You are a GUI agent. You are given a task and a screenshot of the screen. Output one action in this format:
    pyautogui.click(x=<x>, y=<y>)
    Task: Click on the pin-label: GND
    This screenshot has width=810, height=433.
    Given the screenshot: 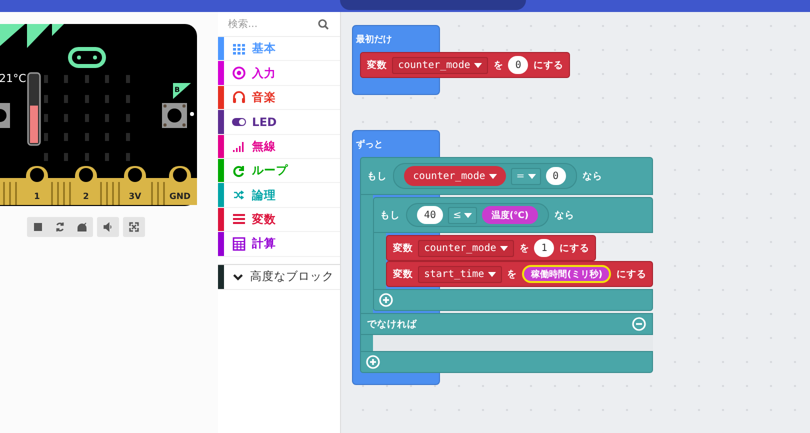 What is the action you would take?
    pyautogui.click(x=180, y=197)
    